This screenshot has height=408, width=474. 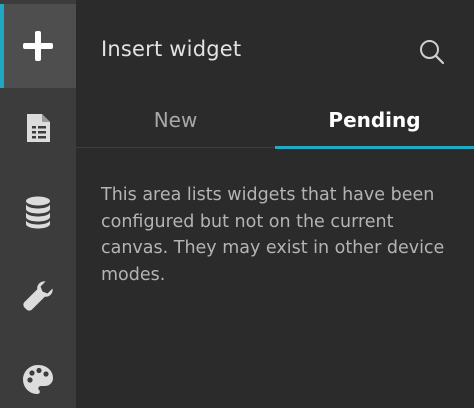 I want to click on page-icon, so click(x=38, y=128).